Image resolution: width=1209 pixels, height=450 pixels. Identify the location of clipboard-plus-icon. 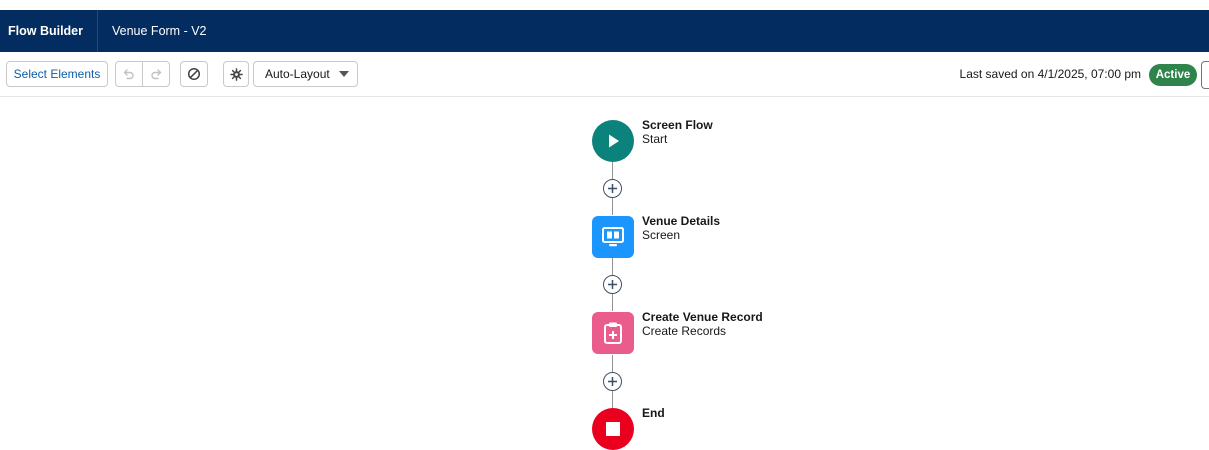
(613, 333).